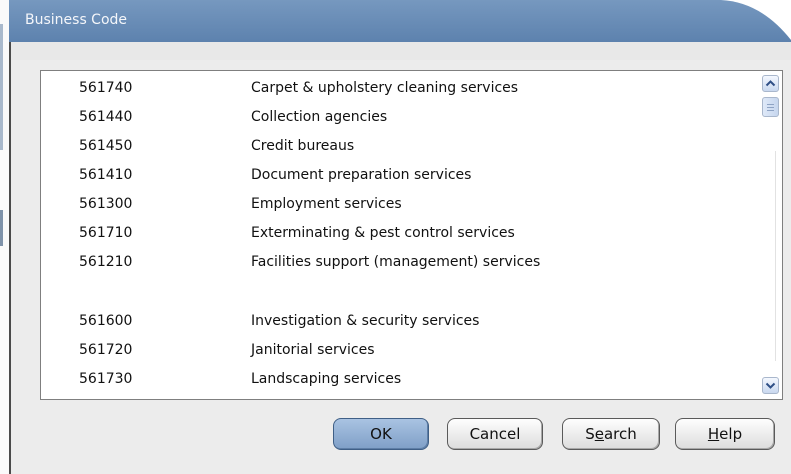 This screenshot has height=474, width=791. What do you see at coordinates (106, 379) in the screenshot?
I see `business-code: 561730` at bounding box center [106, 379].